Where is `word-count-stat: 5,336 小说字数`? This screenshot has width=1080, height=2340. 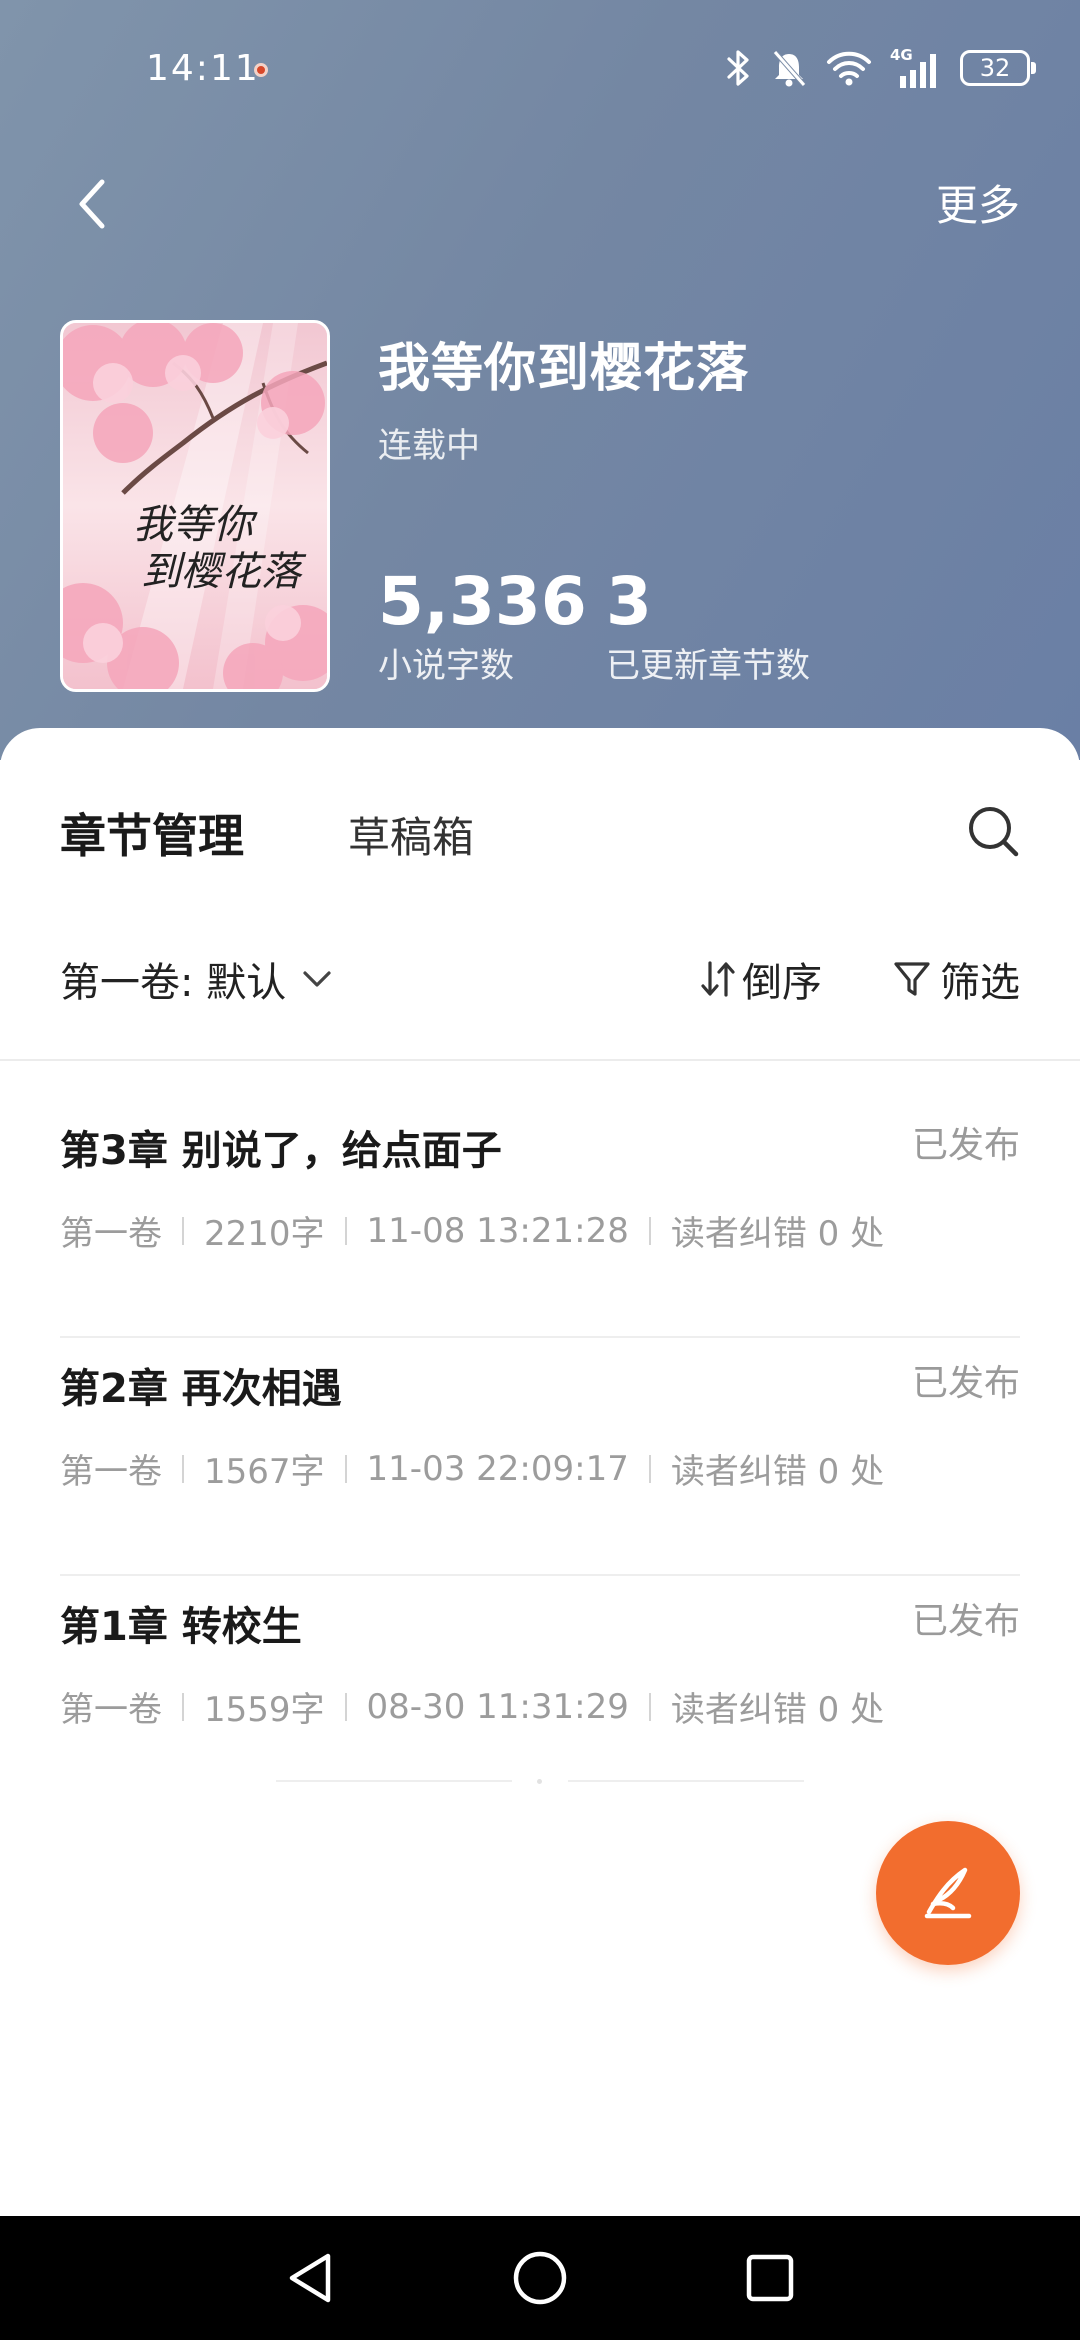
word-count-stat: 5,336 小说字数 is located at coordinates (482, 624).